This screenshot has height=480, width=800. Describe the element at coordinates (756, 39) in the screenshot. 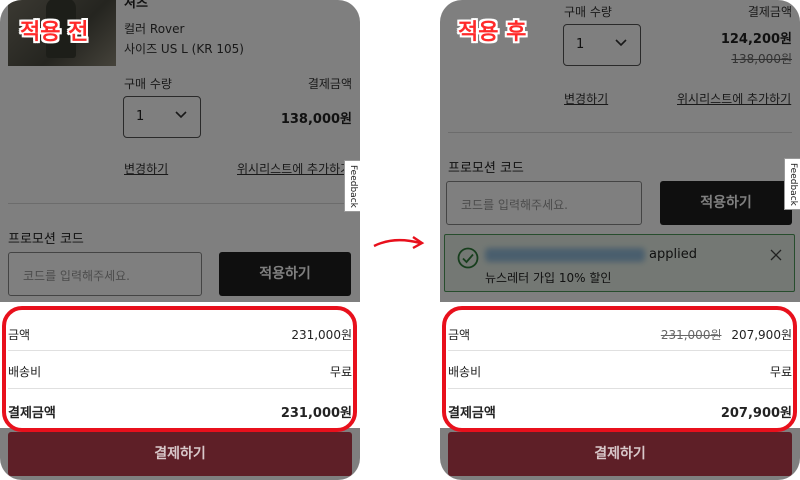

I see `pay-amount: 124,200원` at that location.